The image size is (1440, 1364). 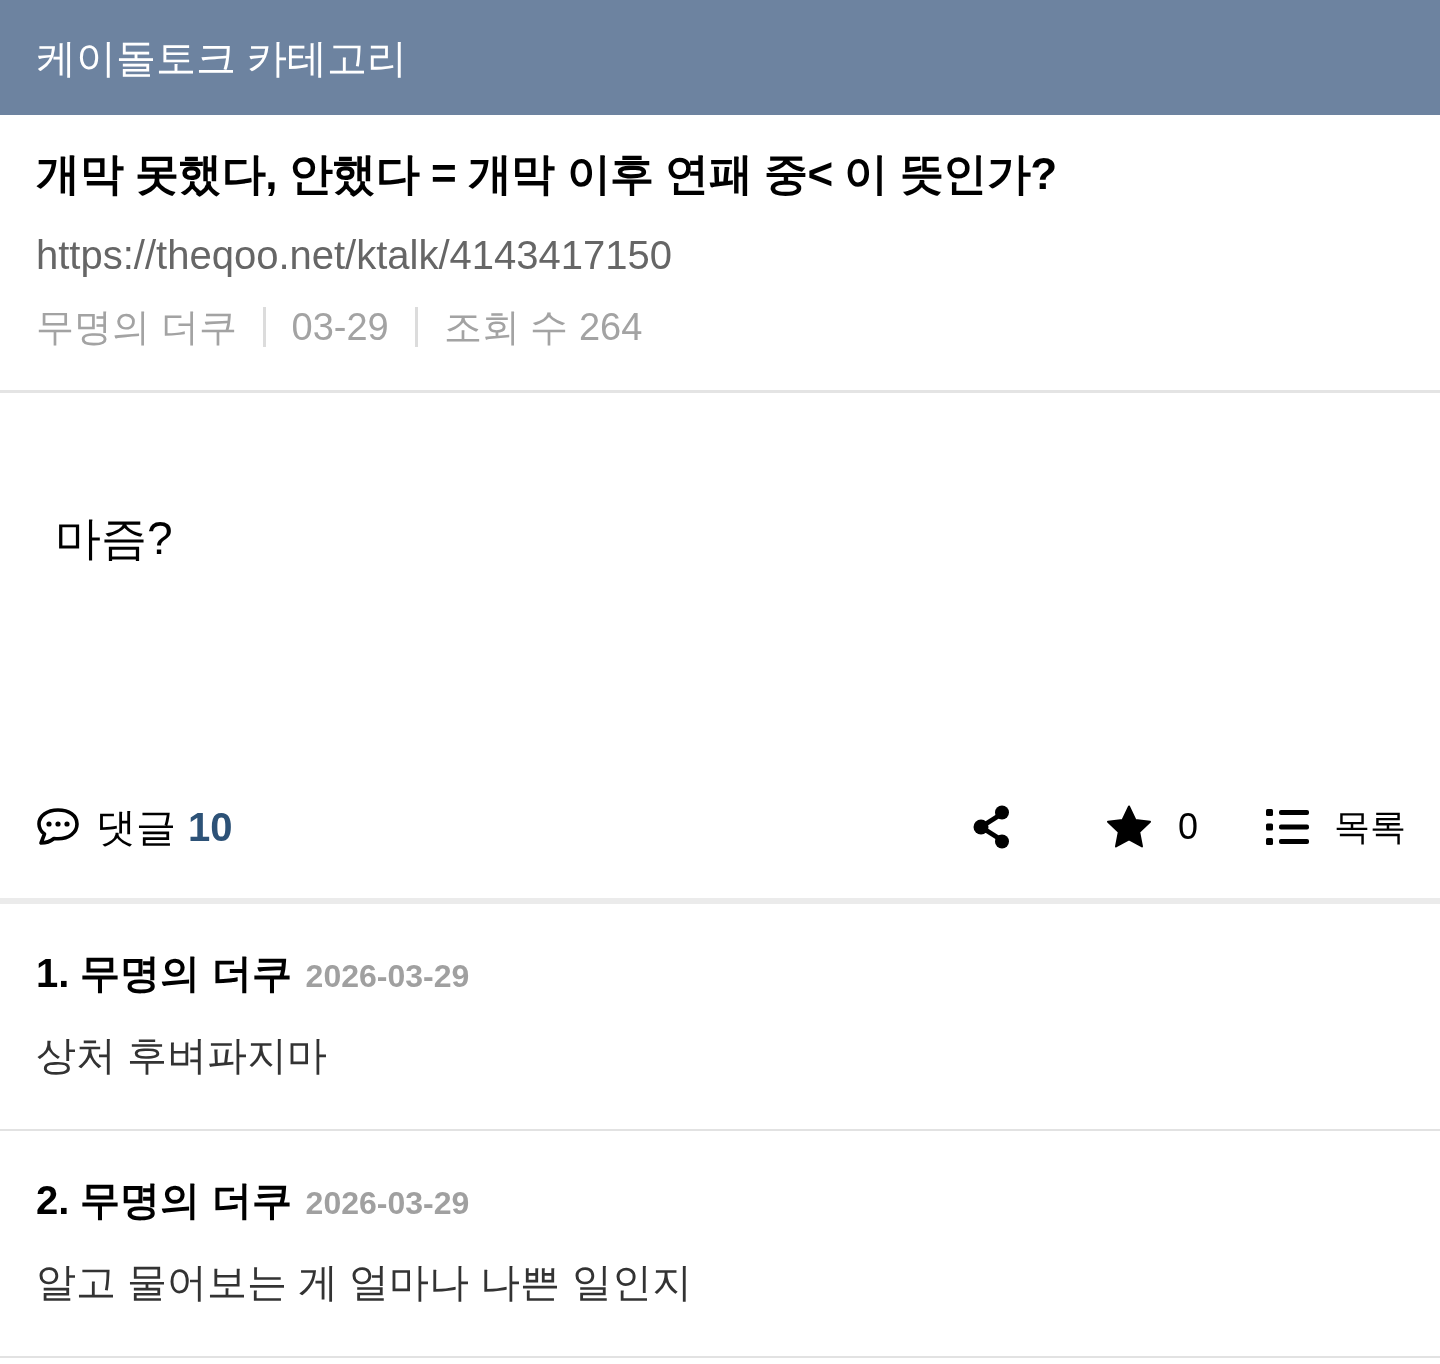 I want to click on post-date: 03-29, so click(x=340, y=327).